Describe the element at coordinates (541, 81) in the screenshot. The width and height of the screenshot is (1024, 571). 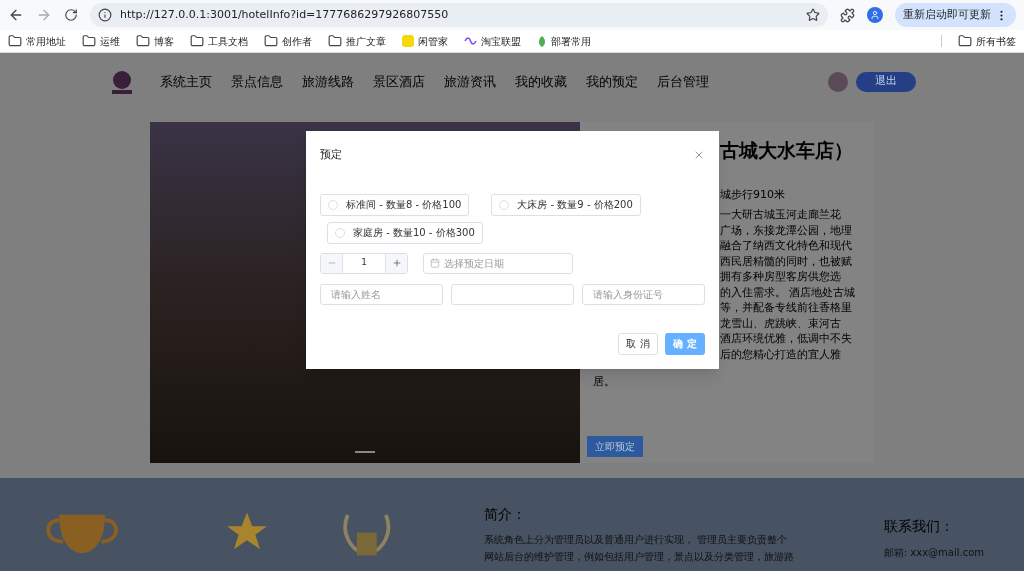
I see `nav-link: 我的收藏` at that location.